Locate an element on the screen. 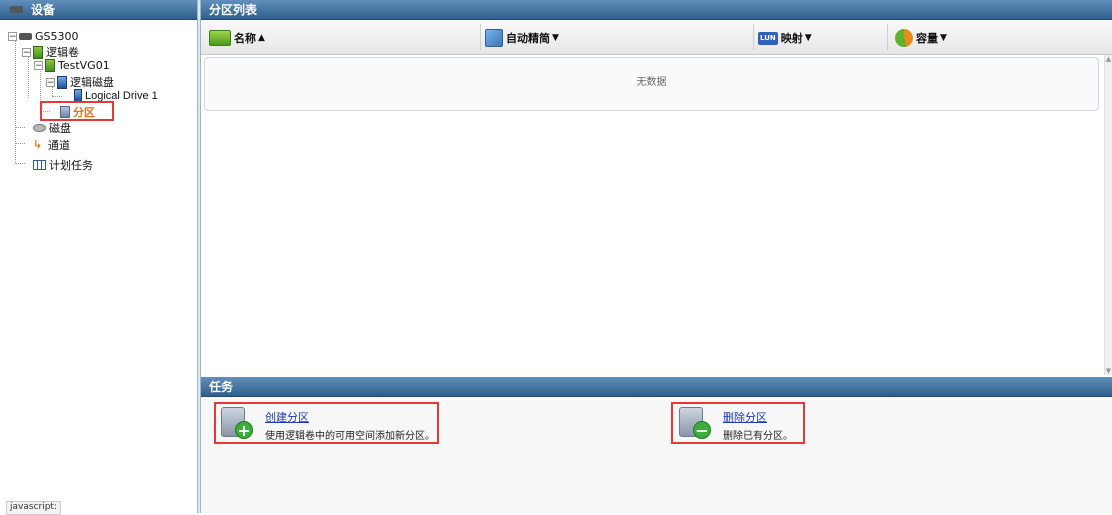 This screenshot has width=1112, height=515. tree-node-logical-volume: − 逻辑卷 is located at coordinates (50, 52).